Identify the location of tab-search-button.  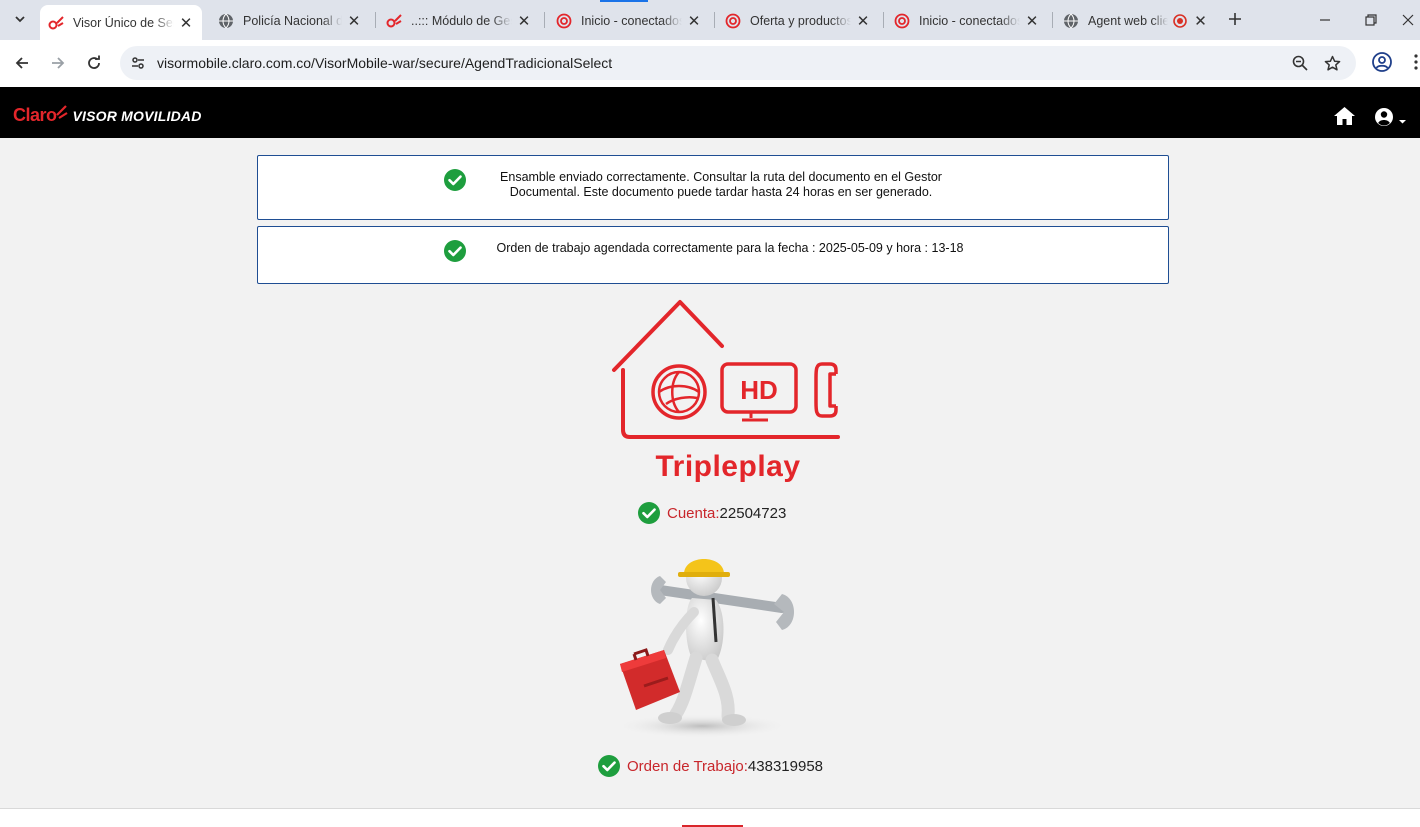
(20, 19).